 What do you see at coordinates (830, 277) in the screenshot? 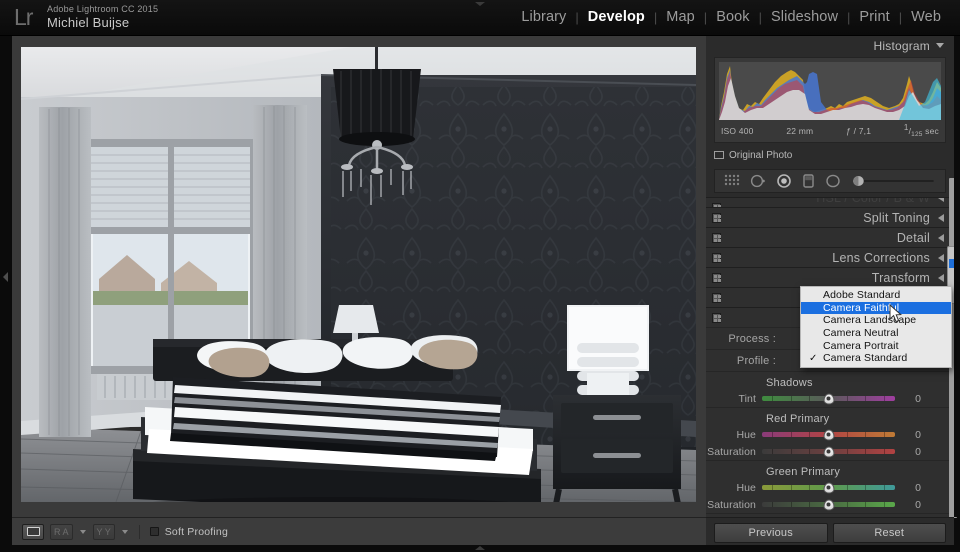
I see `panel-transform: Transform` at bounding box center [830, 277].